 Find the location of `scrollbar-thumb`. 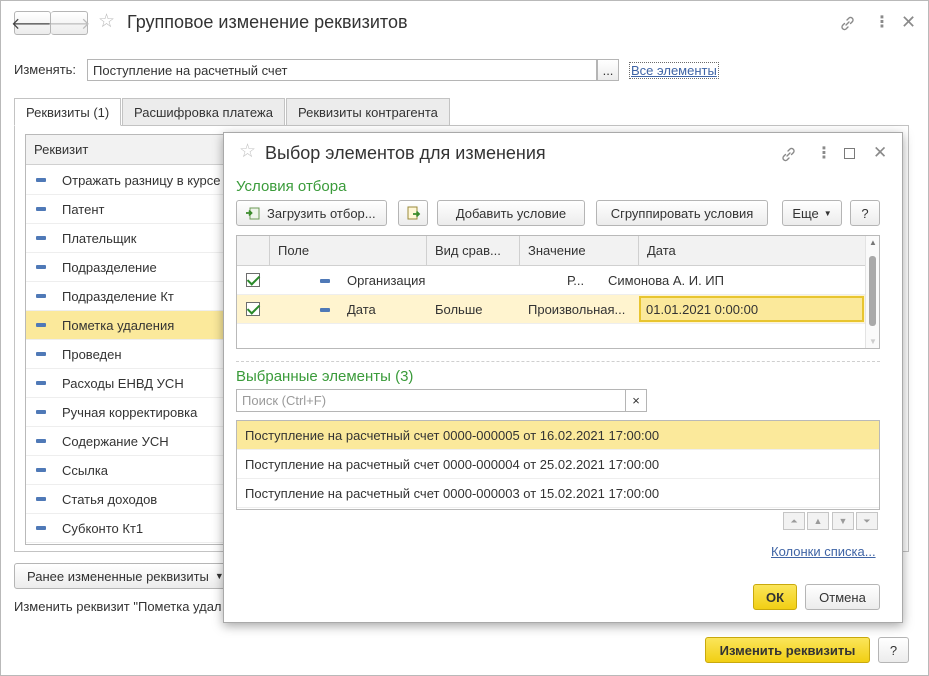

scrollbar-thumb is located at coordinates (872, 291).